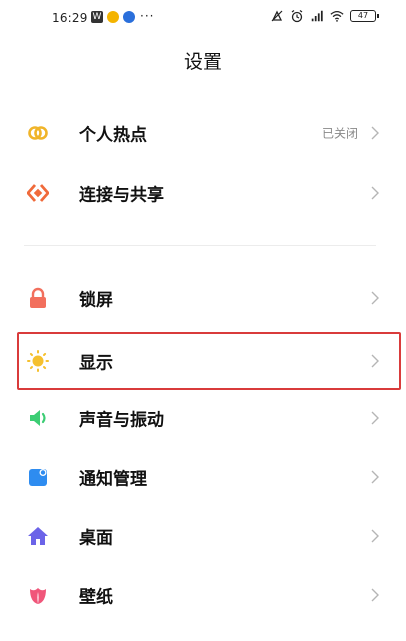  I want to click on hotspot-status-value: 已关闭, so click(339, 133).